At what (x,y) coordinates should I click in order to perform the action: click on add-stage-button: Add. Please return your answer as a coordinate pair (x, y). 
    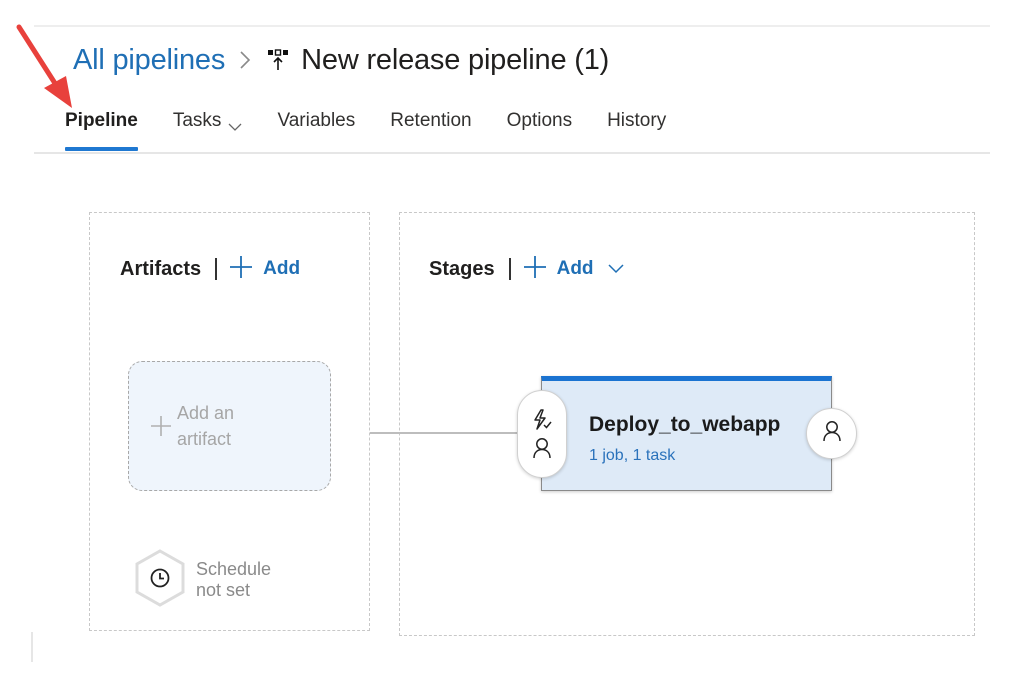
    Looking at the image, I should click on (573, 269).